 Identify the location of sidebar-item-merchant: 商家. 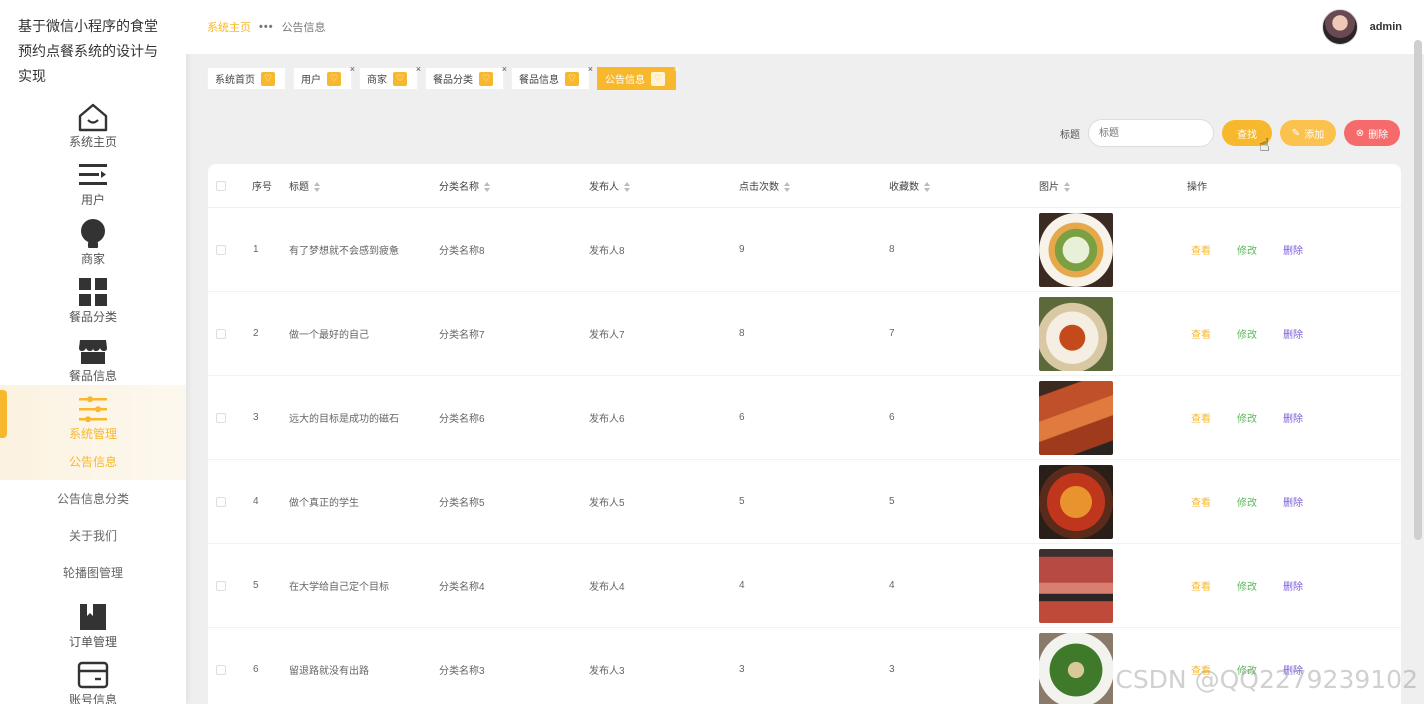
(93, 236).